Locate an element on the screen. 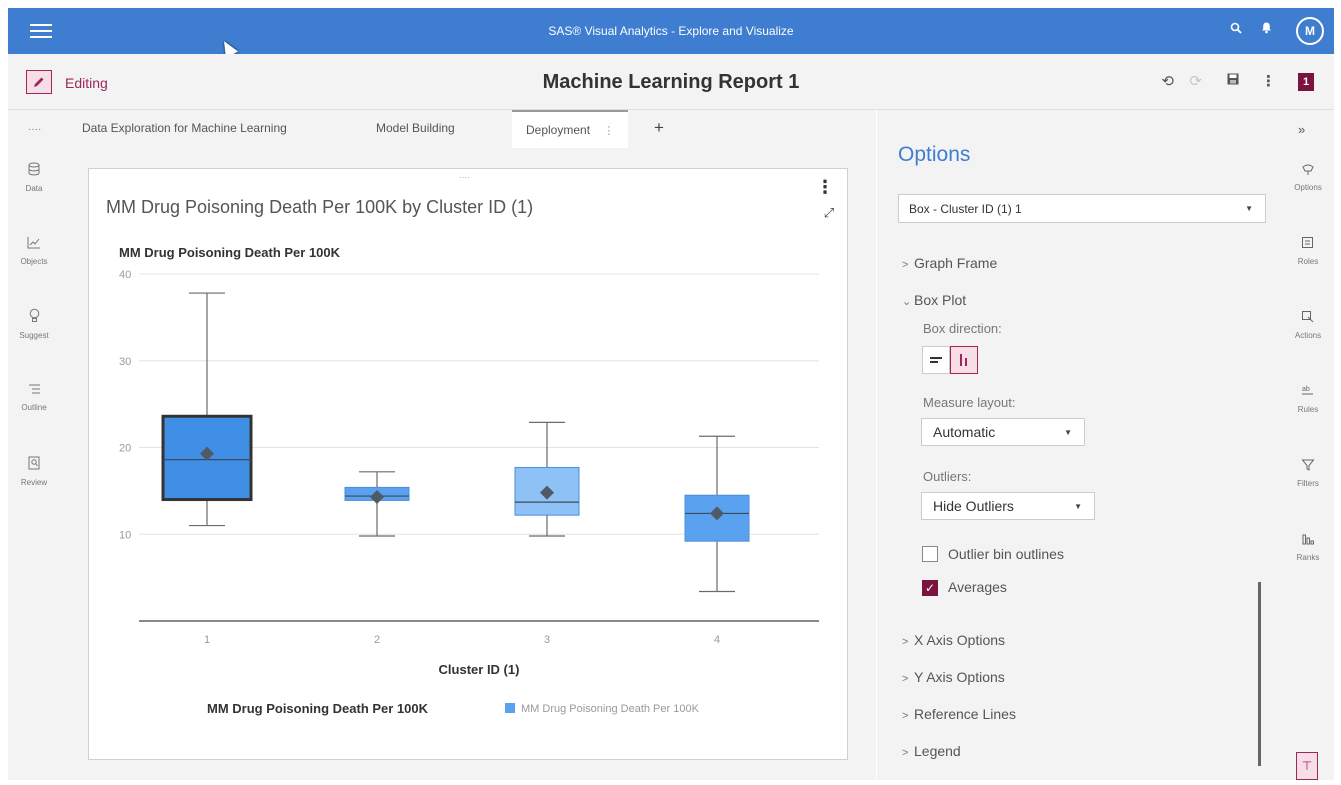 The width and height of the screenshot is (1341, 785). section-x-axis: > X Axis Options is located at coordinates (953, 640).